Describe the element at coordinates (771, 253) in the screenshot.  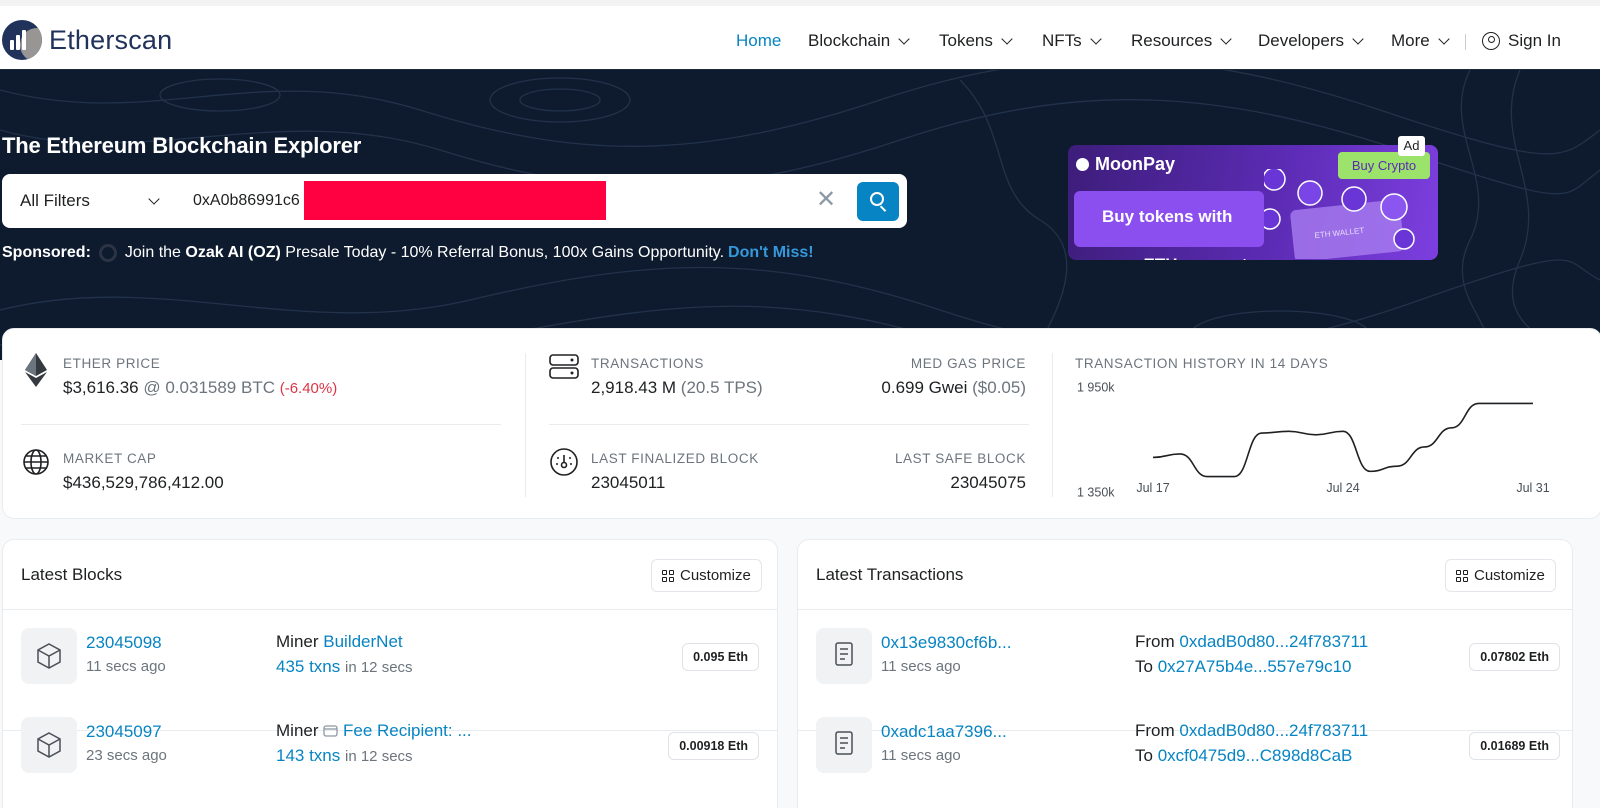
I see `sponsored-link: Don't Miss!` at that location.